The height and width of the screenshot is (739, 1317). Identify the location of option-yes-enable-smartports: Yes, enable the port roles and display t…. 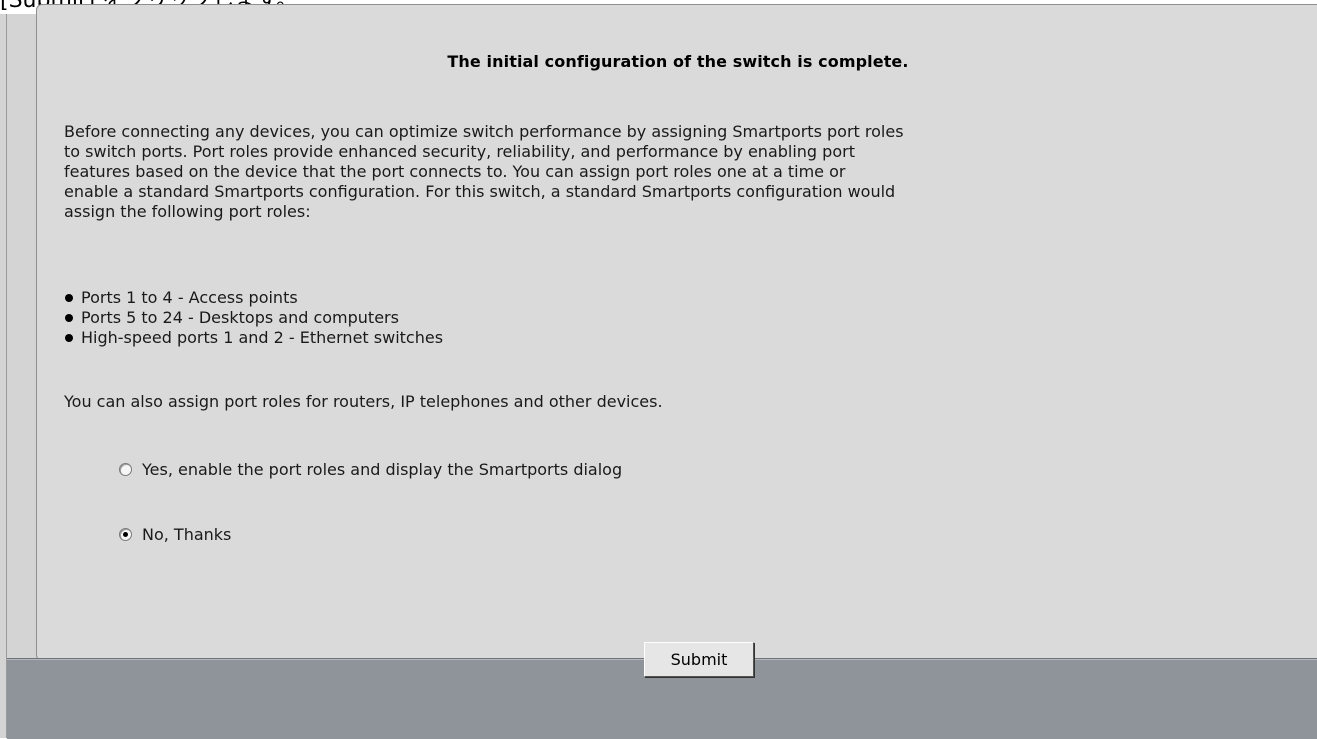
(370, 469).